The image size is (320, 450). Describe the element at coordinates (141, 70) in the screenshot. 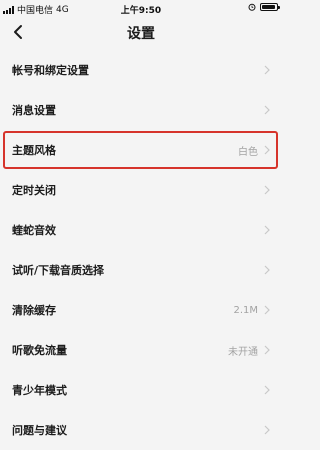

I see `settings-item-account: 帐号和绑定设置` at that location.